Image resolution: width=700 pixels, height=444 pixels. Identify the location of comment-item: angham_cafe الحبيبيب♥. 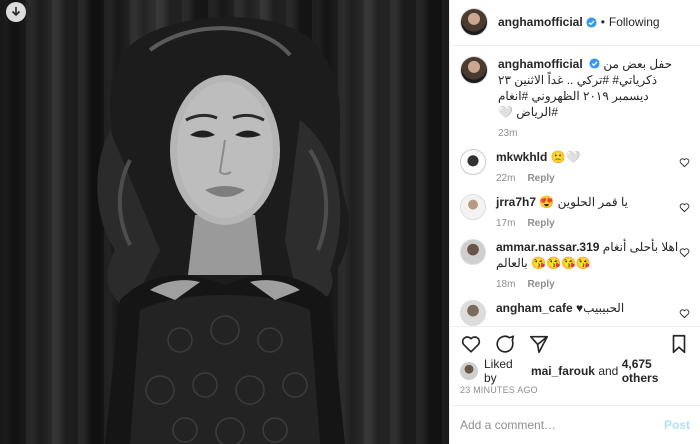
(575, 312).